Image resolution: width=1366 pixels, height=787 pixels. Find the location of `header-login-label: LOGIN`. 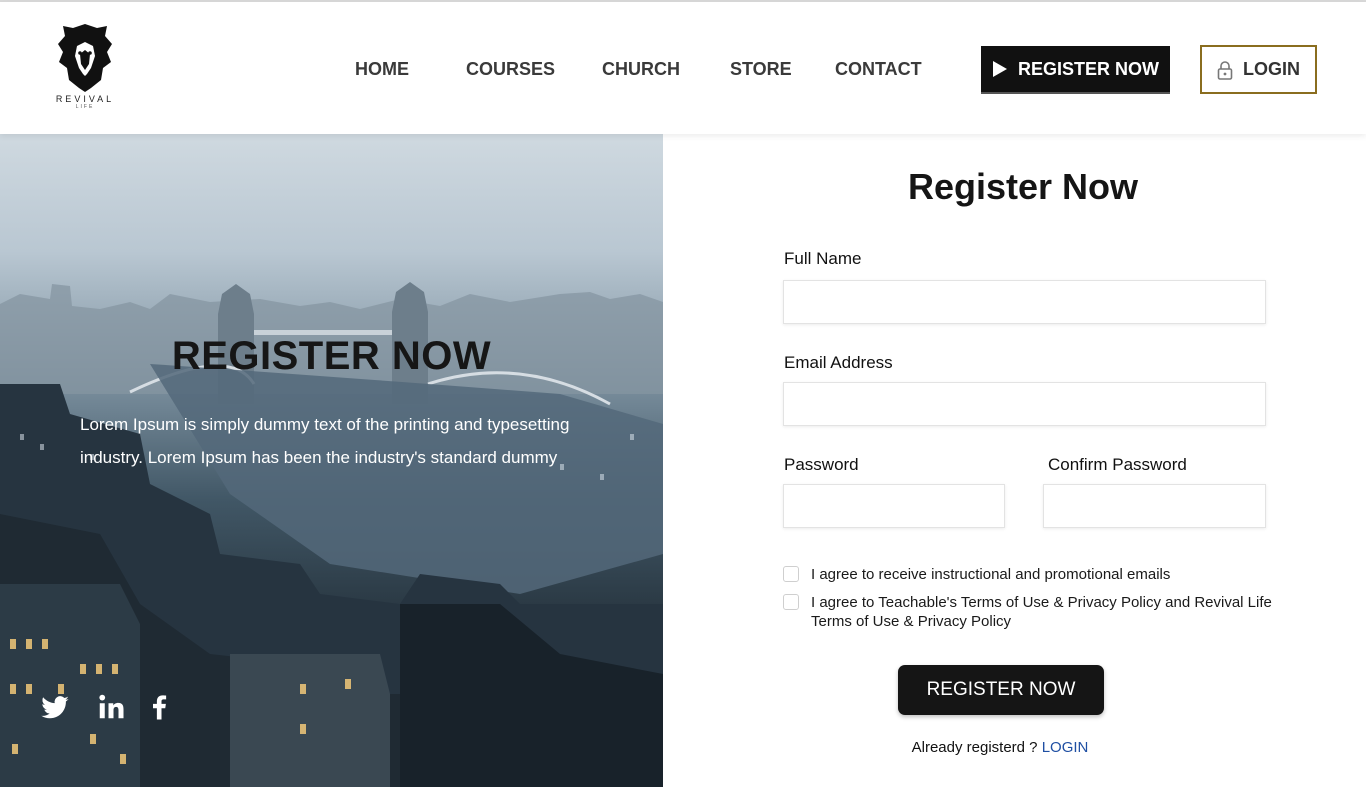

header-login-label: LOGIN is located at coordinates (1271, 69).